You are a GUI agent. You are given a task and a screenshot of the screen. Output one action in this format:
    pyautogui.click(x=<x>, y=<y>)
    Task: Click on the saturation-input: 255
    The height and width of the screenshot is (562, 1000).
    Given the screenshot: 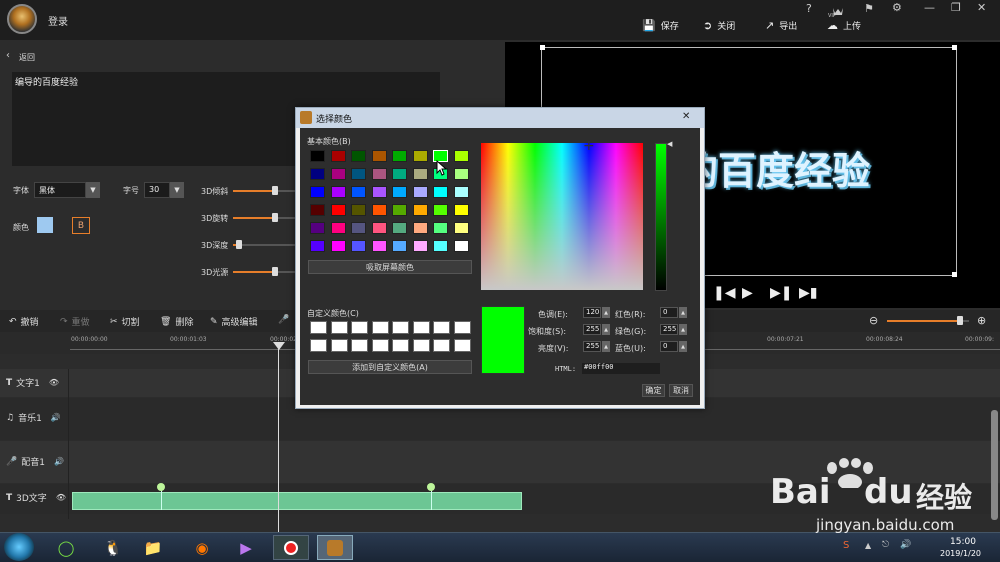 What is the action you would take?
    pyautogui.click(x=592, y=329)
    